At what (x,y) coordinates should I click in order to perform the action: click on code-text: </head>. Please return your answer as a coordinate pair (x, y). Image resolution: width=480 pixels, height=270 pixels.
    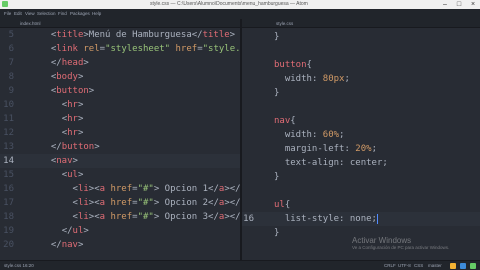
    Looking at the image, I should click on (69, 63).